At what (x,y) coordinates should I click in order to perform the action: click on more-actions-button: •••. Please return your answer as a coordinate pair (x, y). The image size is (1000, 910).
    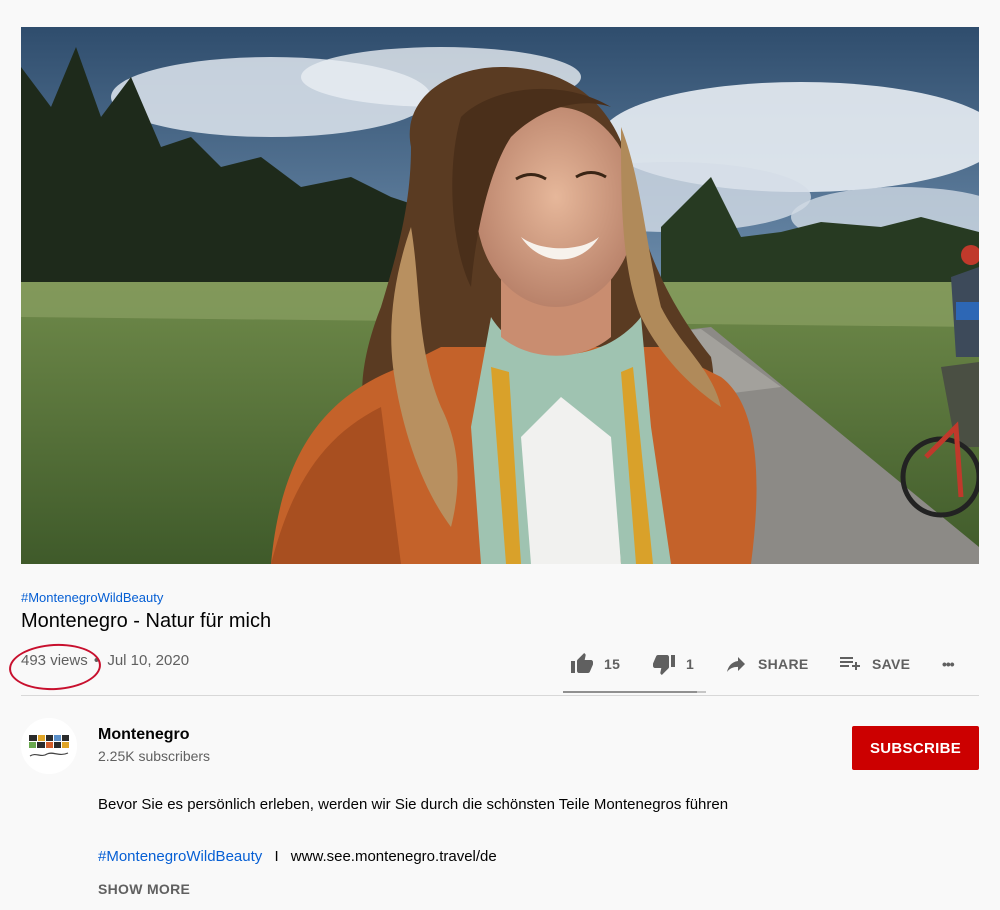
    Looking at the image, I should click on (948, 664).